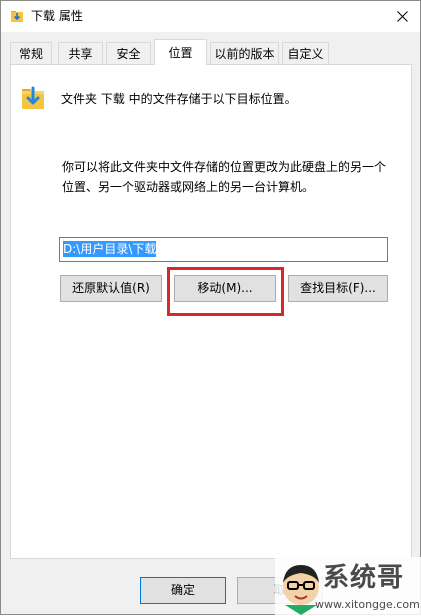 This screenshot has width=421, height=616. What do you see at coordinates (367, 604) in the screenshot?
I see `watermark-url: www.xitongge.com` at bounding box center [367, 604].